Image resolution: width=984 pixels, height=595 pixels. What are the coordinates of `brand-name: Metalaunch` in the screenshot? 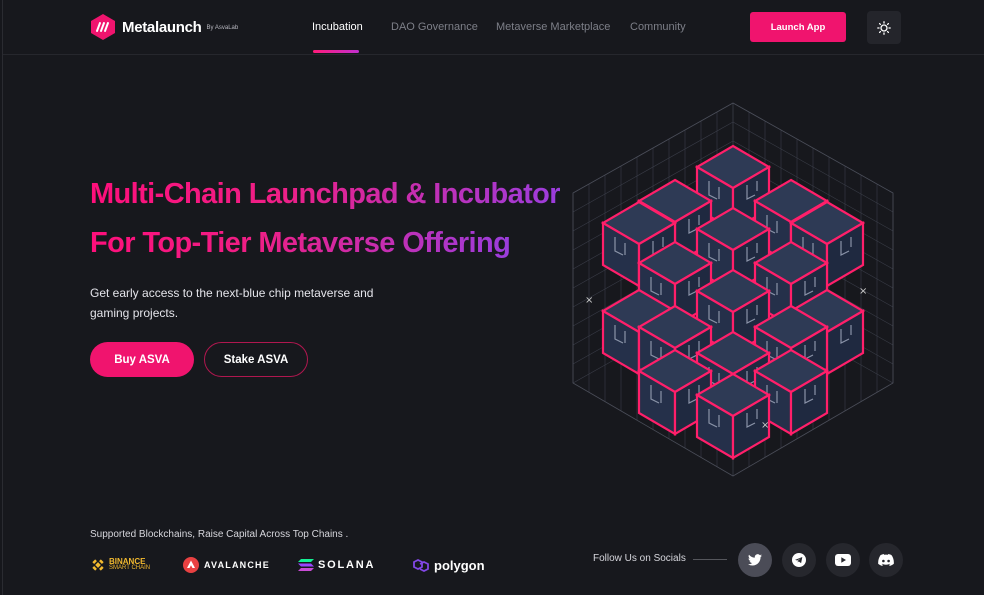 It's located at (162, 27).